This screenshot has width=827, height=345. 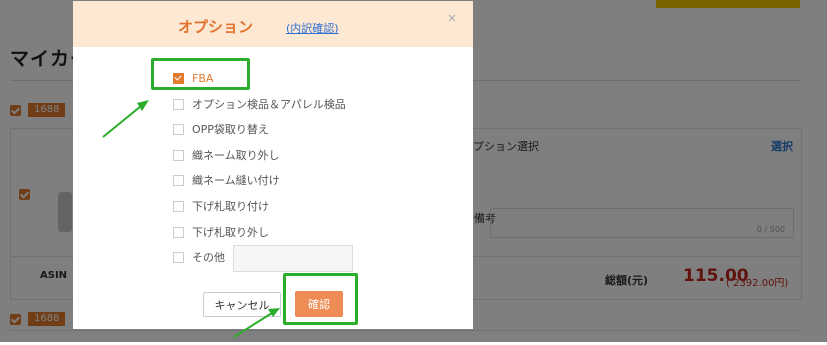 I want to click on annotation-arrows, so click(x=191, y=219).